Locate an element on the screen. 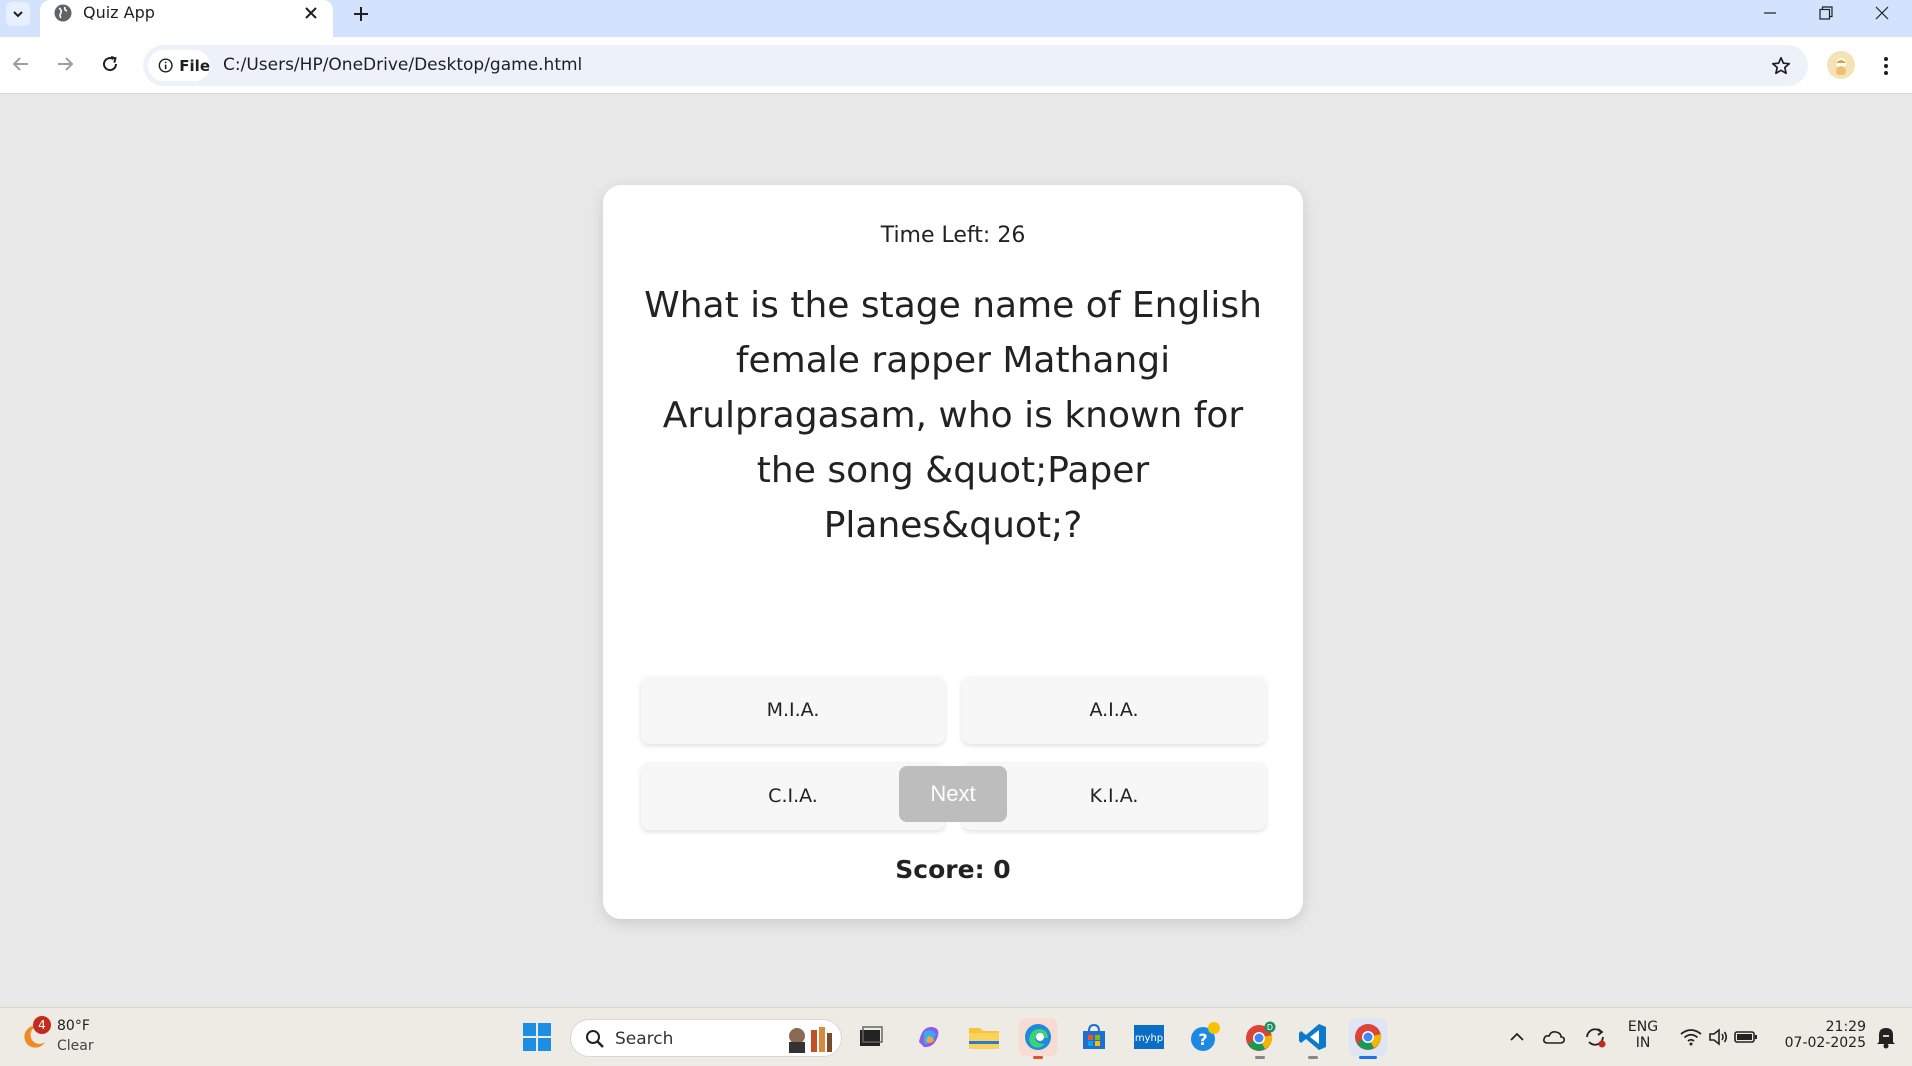 Image resolution: width=1912 pixels, height=1066 pixels. help-icon: ? is located at coordinates (1205, 1036).